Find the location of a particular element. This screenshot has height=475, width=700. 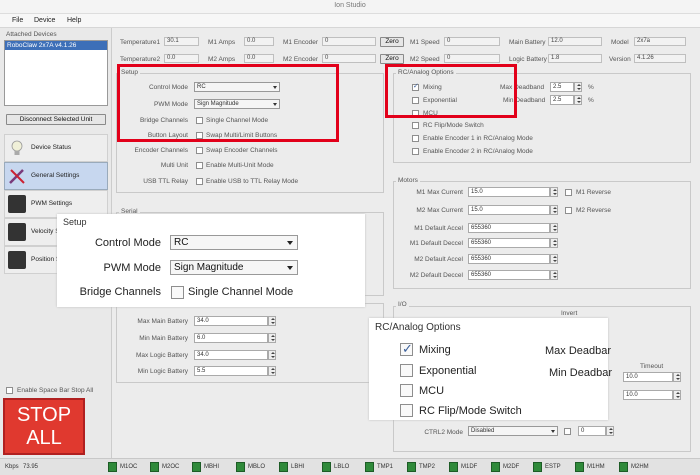

max-deadband-input: 2.5 is located at coordinates (566, 87).